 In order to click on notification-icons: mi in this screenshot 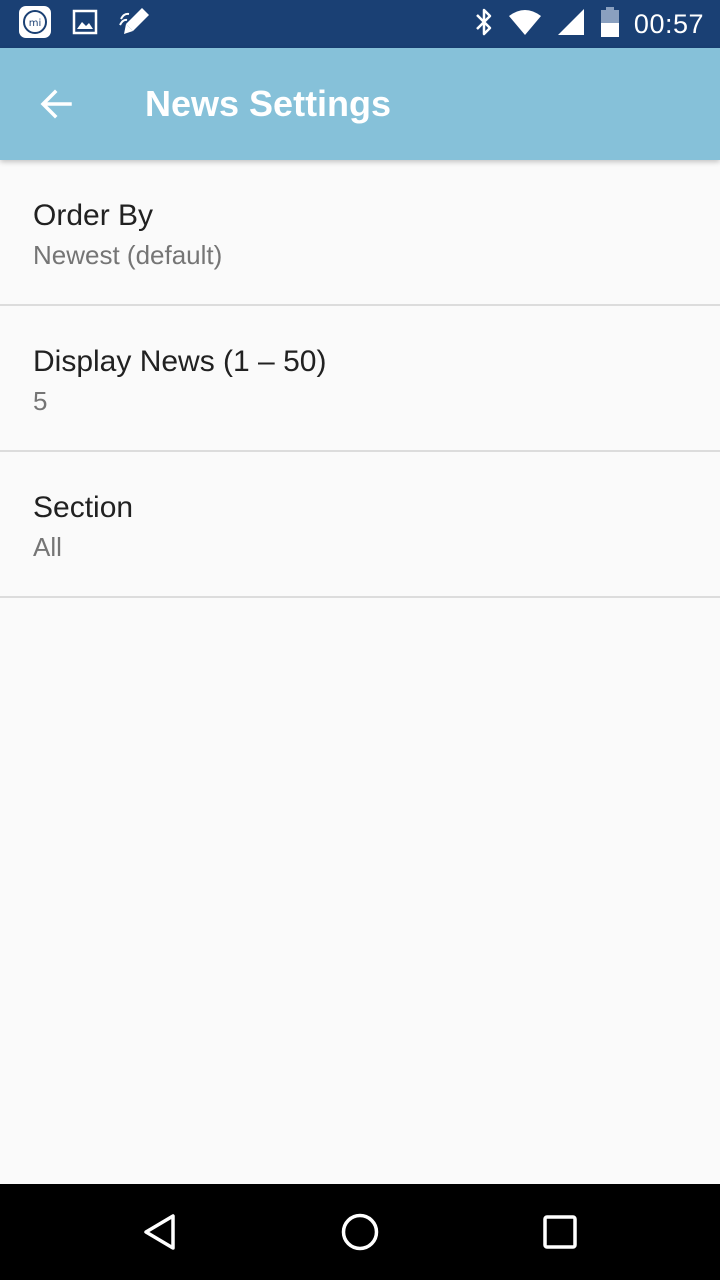, I will do `click(85, 24)`.